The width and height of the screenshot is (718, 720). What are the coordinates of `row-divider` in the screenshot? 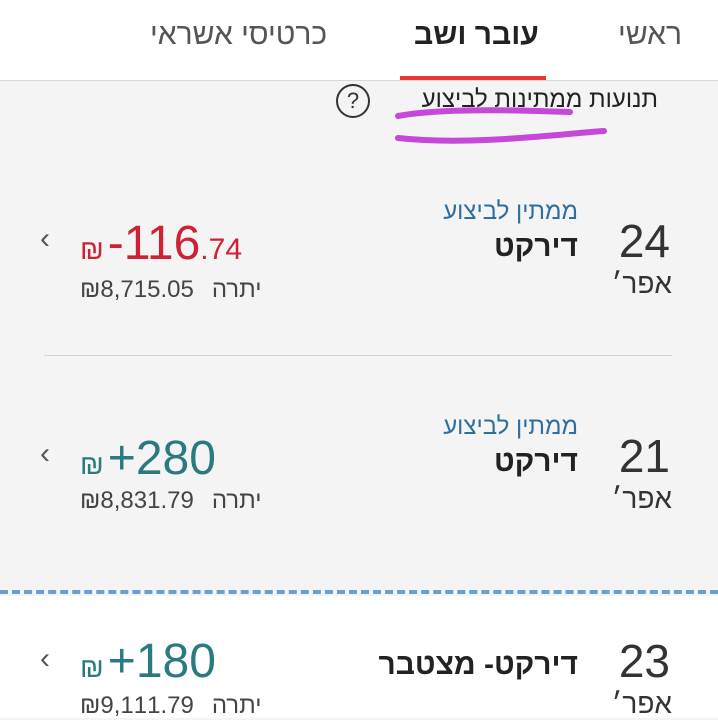 It's located at (358, 355).